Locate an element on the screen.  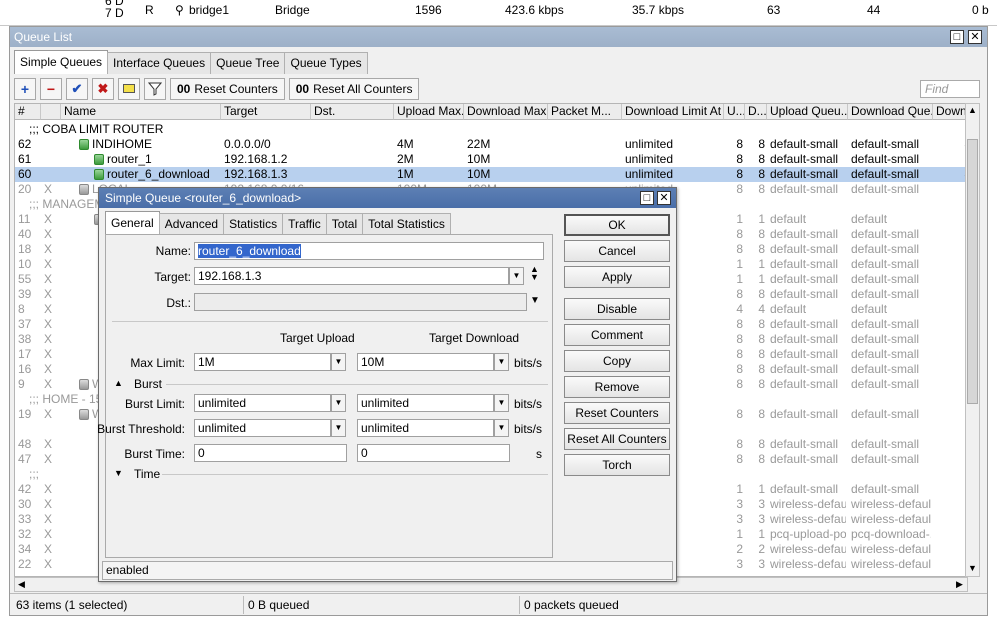
max-limit-upload-field: 1M is located at coordinates (262, 362).